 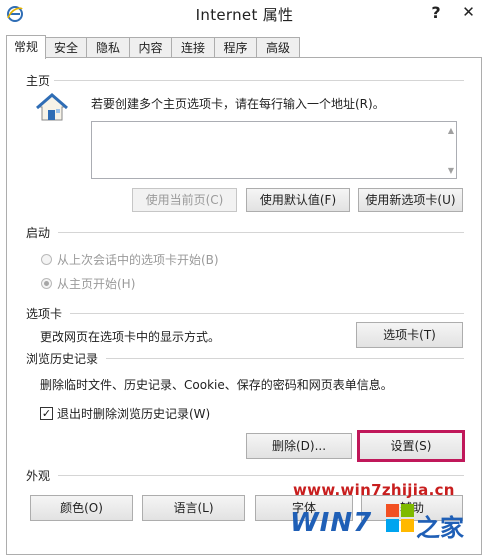 I want to click on use-current-button: 使用当前页(C), so click(x=184, y=200).